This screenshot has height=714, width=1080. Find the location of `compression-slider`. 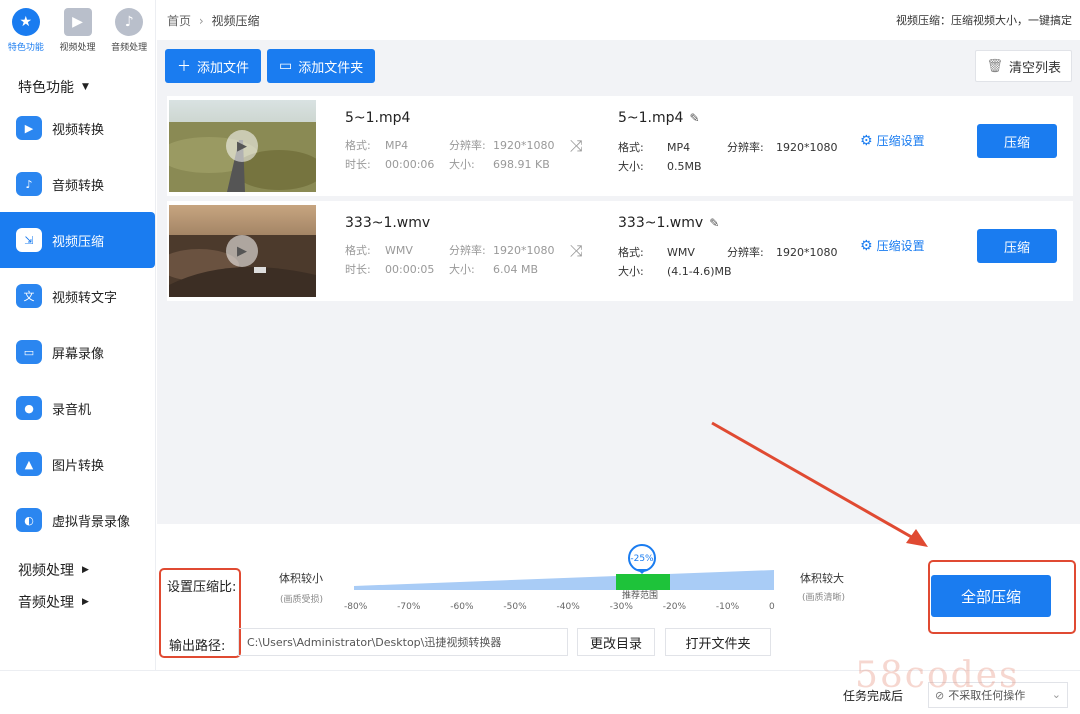

compression-slider is located at coordinates (564, 579).